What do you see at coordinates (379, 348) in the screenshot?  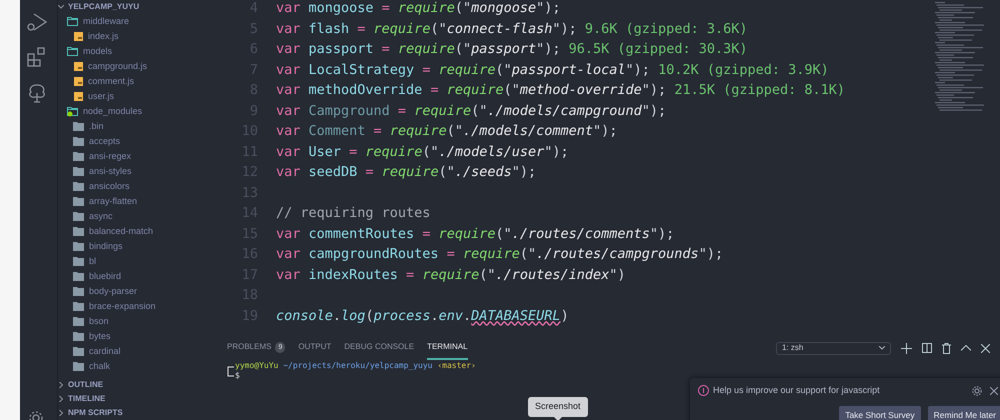 I see `panel-tab: DEBUG CONSOLE` at bounding box center [379, 348].